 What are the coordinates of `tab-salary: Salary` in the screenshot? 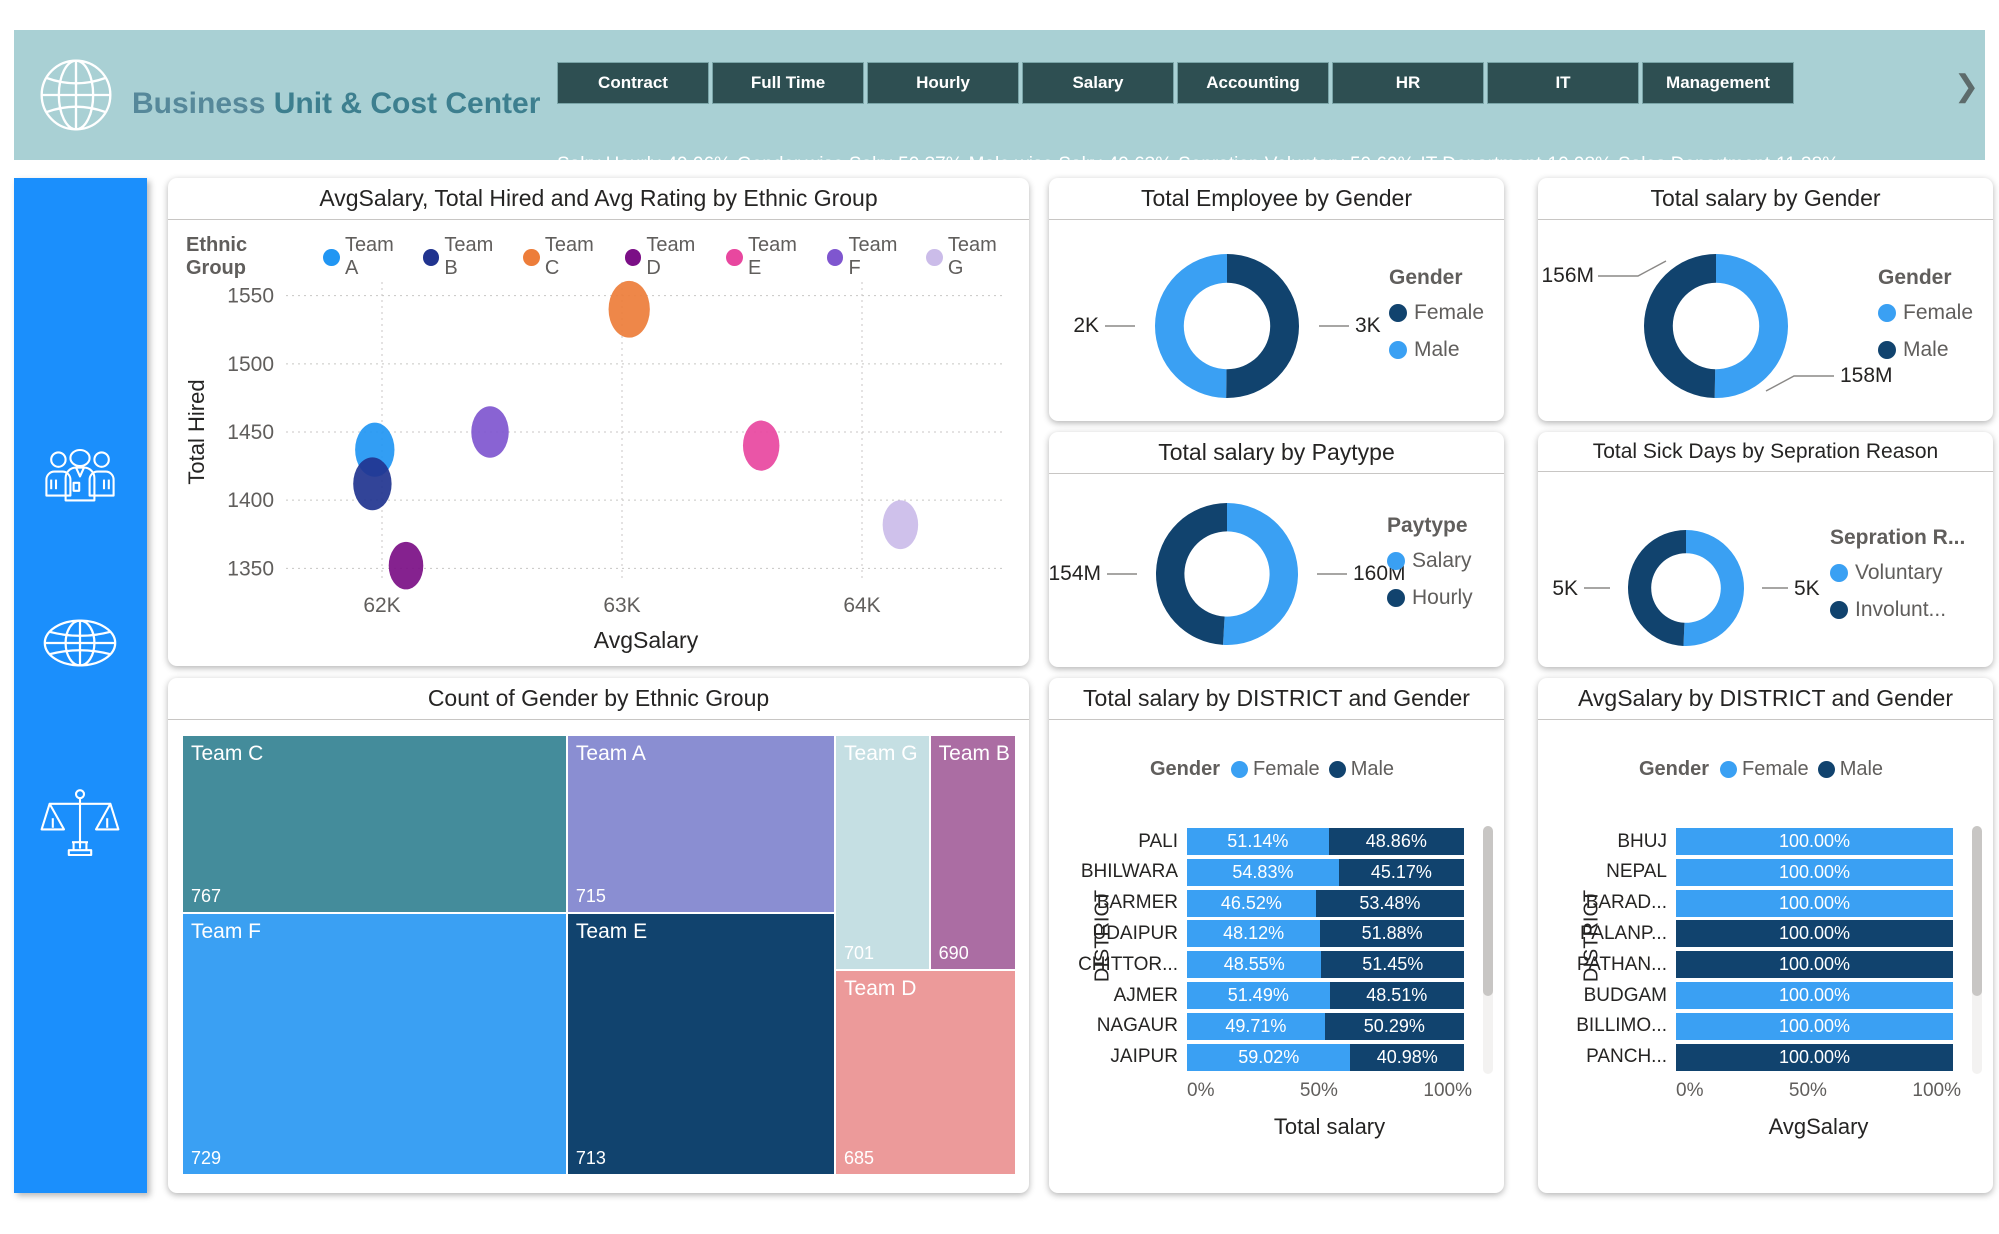 It's located at (1098, 83).